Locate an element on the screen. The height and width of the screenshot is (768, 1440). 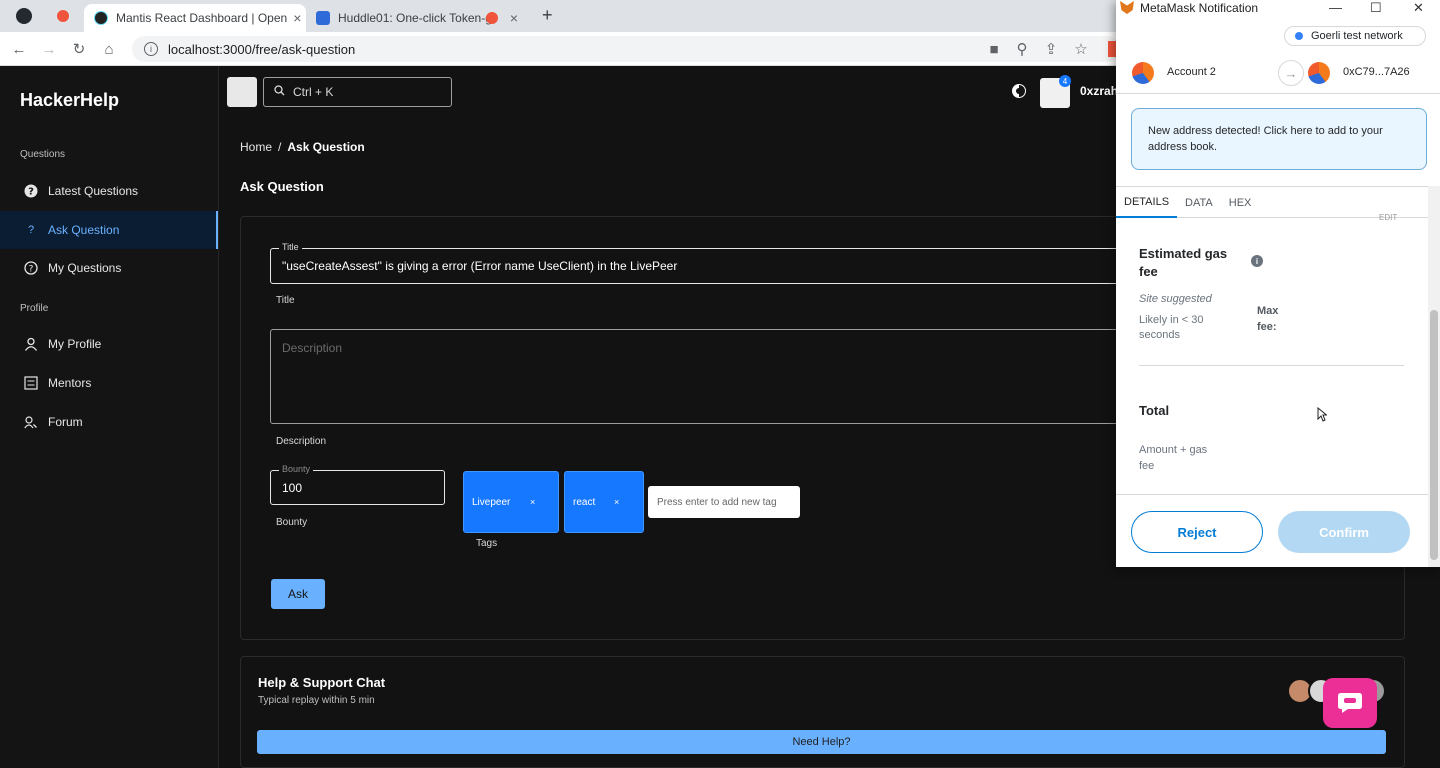
bounty-field: Bounty 100 is located at coordinates (357, 484).